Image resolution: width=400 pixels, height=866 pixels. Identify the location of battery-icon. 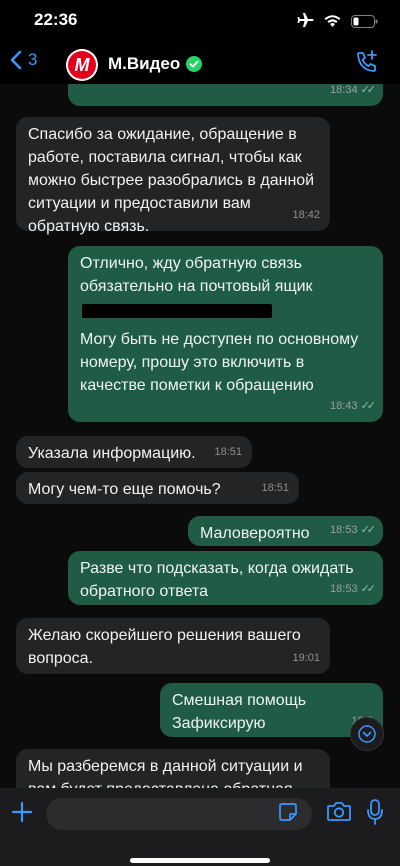
(364, 21).